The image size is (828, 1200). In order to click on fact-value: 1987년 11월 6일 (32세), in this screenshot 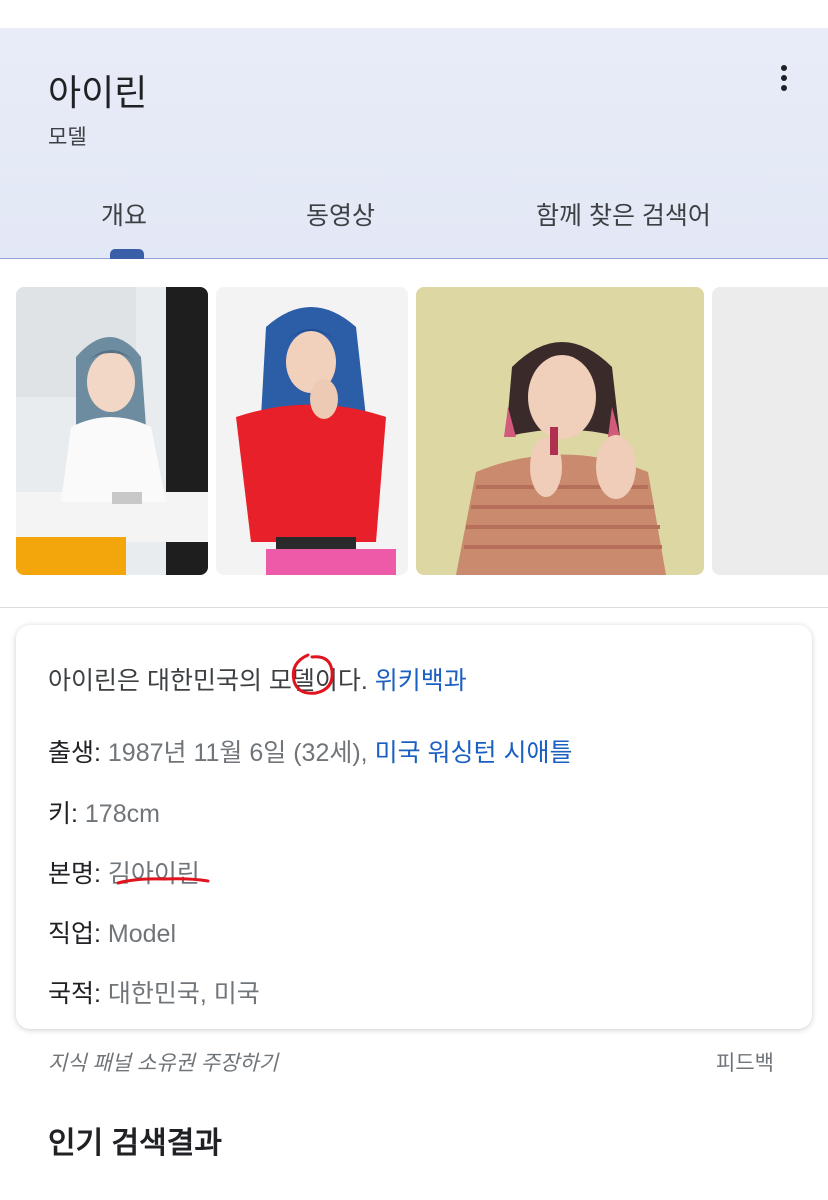, I will do `click(237, 753)`.